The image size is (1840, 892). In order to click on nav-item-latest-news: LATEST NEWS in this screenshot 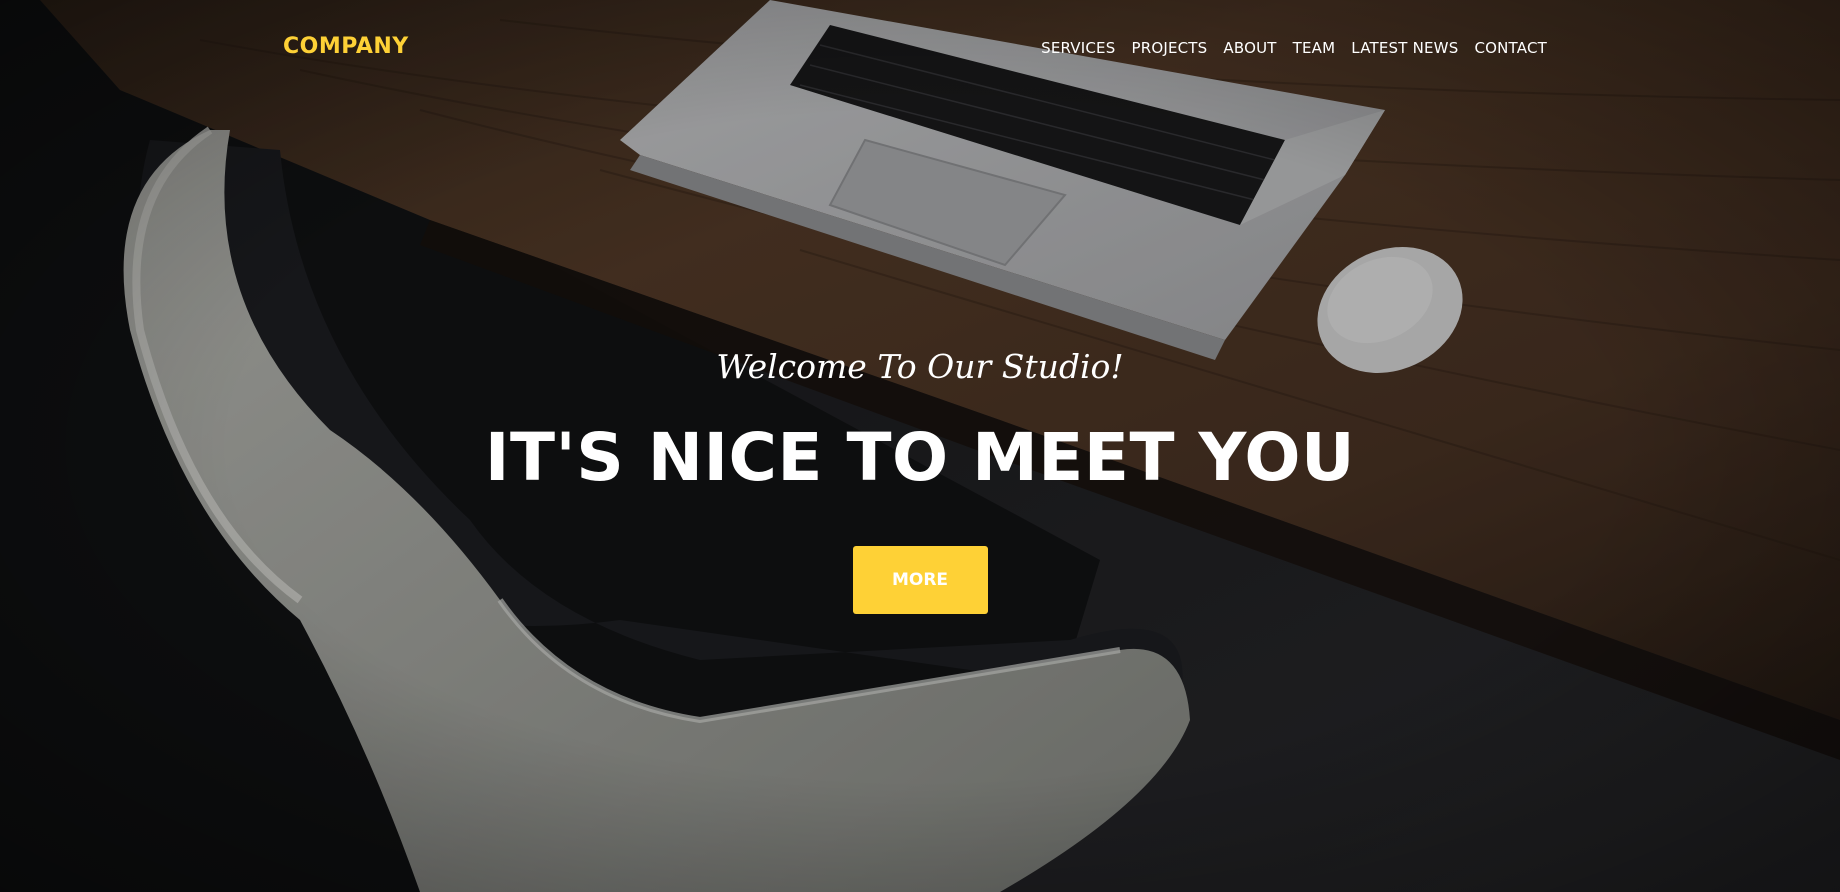, I will do `click(1396, 48)`.